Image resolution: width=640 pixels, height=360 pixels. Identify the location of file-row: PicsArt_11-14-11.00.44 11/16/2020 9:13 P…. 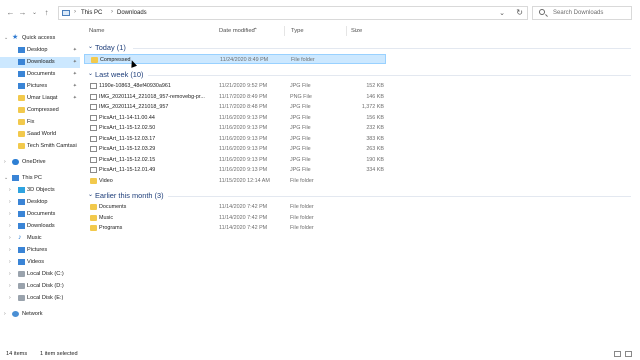
(235, 118).